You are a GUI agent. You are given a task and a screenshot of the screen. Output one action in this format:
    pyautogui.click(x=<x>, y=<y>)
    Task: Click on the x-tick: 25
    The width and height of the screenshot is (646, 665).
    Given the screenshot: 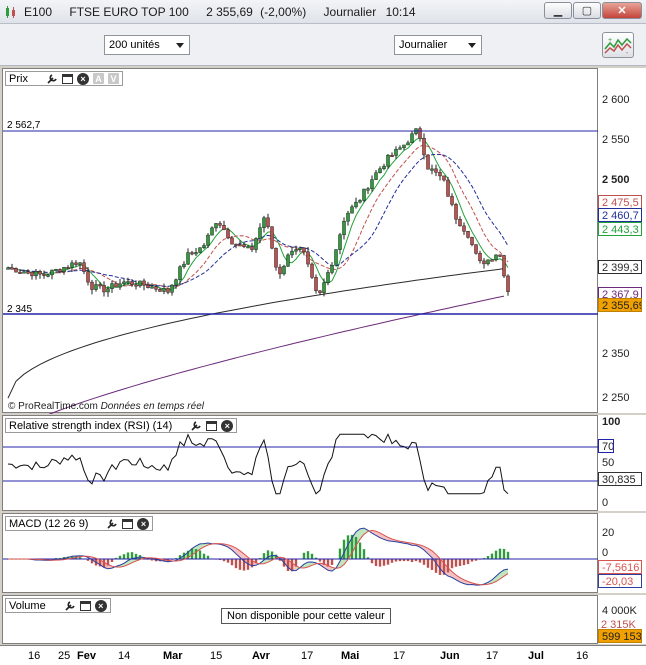 What is the action you would take?
    pyautogui.click(x=64, y=656)
    